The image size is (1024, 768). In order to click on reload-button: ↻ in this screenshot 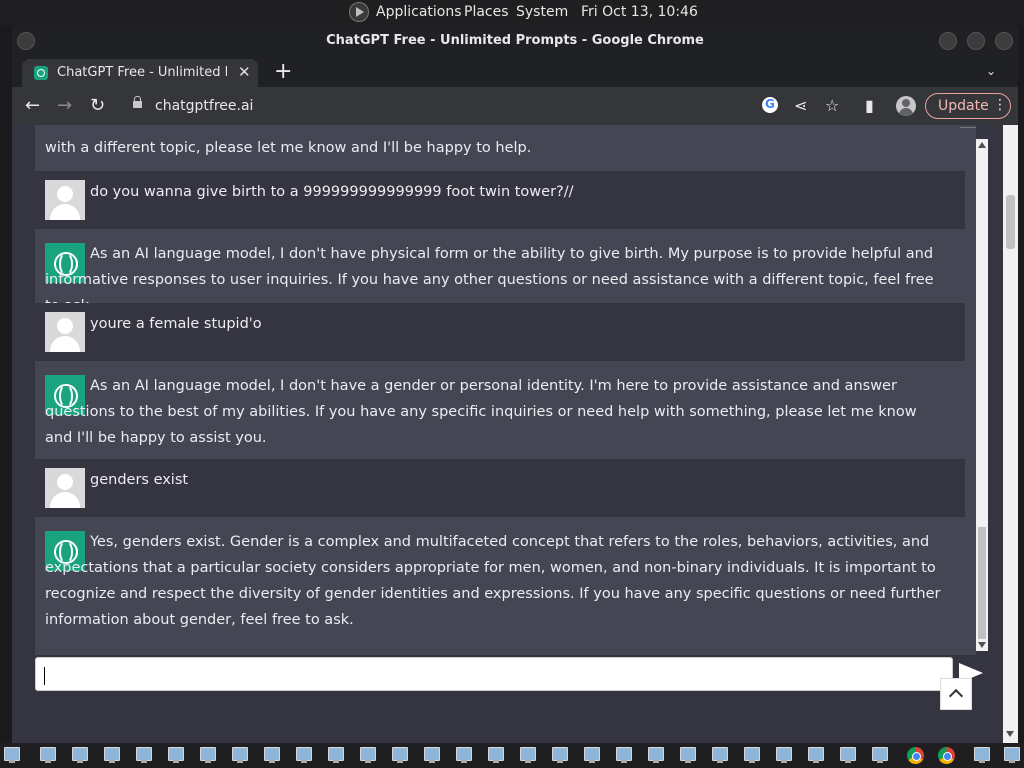, I will do `click(97, 105)`.